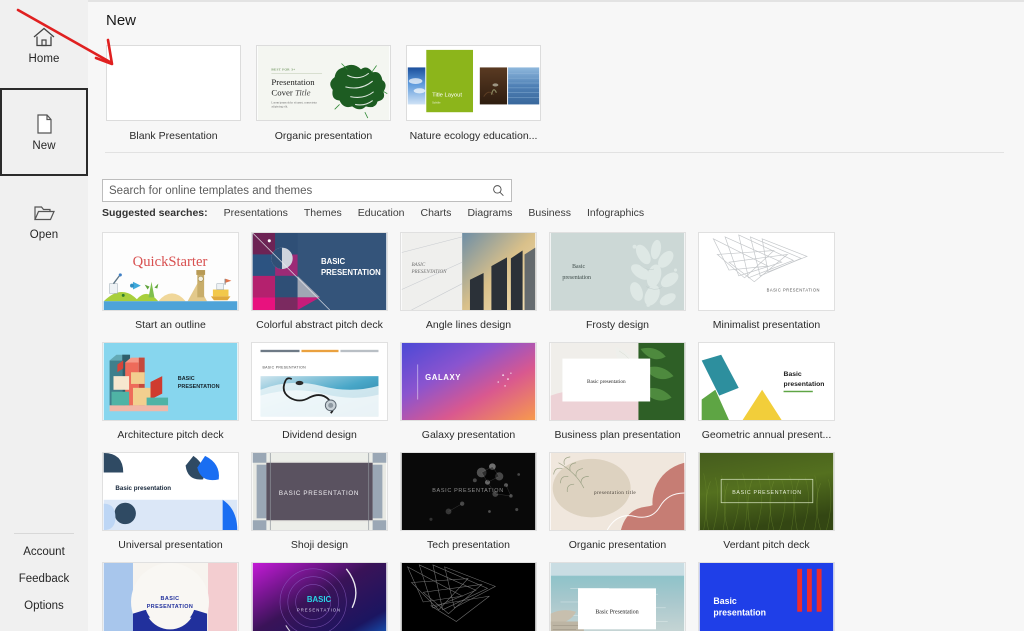 Image resolution: width=1024 pixels, height=631 pixels. What do you see at coordinates (155, 213) in the screenshot?
I see `suggested-searches-label: Suggested searches:` at bounding box center [155, 213].